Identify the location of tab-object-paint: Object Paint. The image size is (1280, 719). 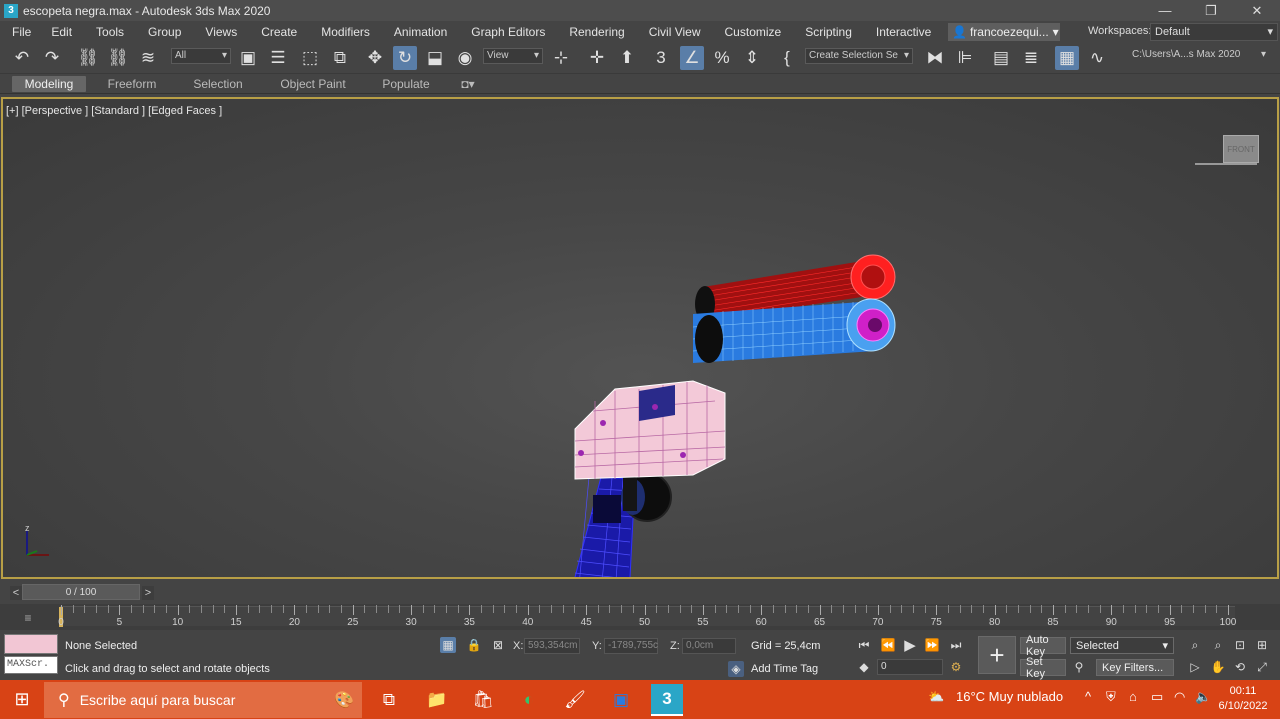
(313, 84).